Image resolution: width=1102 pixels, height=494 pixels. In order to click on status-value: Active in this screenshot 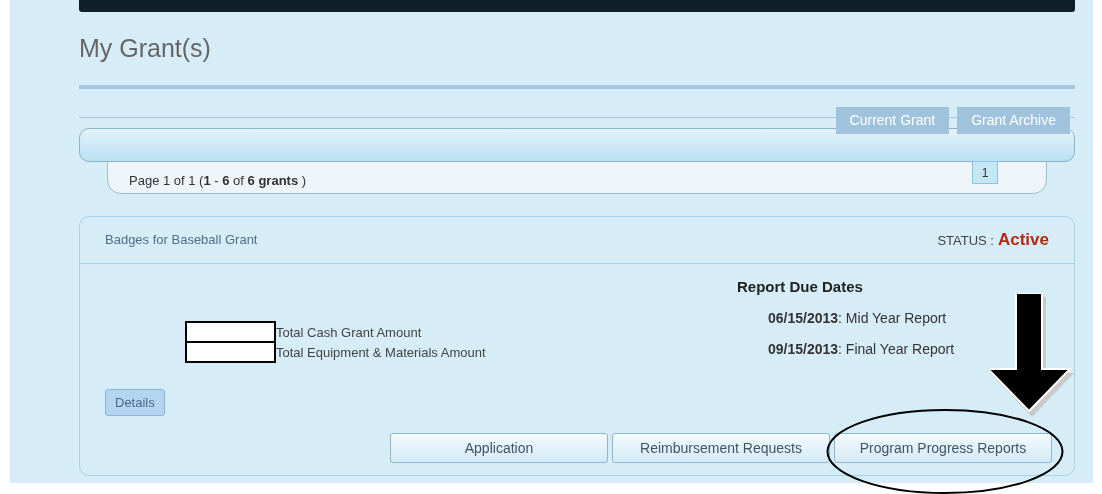, I will do `click(1023, 240)`.